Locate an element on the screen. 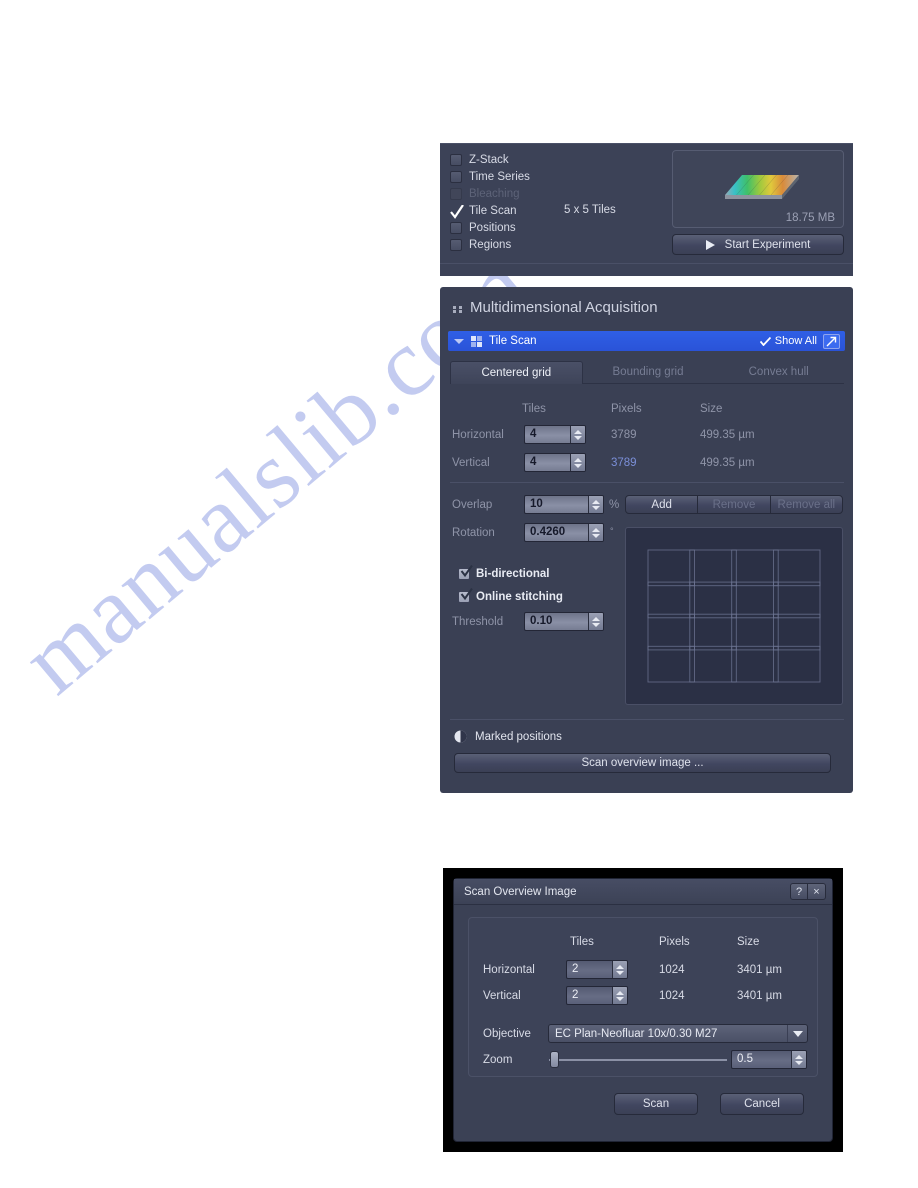 The height and width of the screenshot is (1188, 918). button-remove-all: Remove all is located at coordinates (806, 504).